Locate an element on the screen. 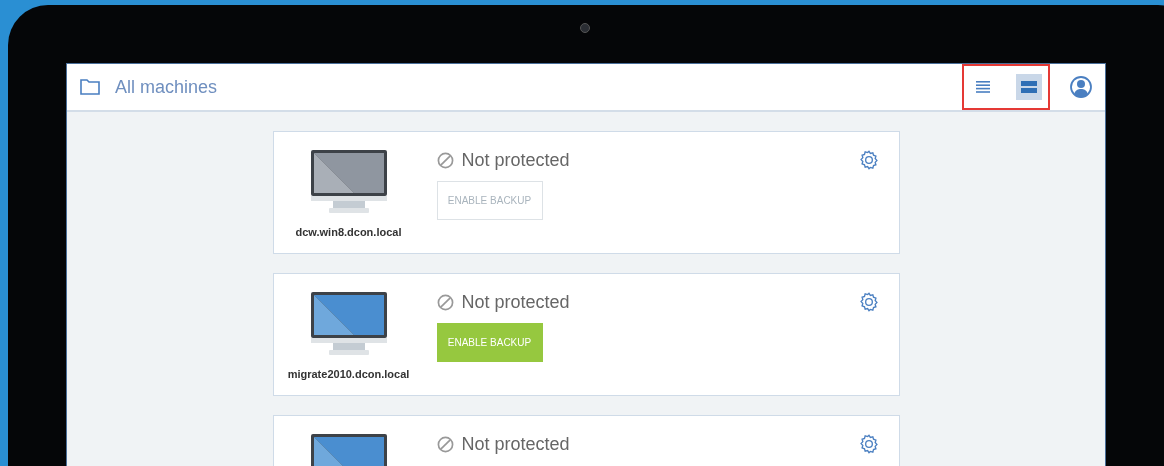 The height and width of the screenshot is (466, 1164). card-view-button is located at coordinates (1029, 87).